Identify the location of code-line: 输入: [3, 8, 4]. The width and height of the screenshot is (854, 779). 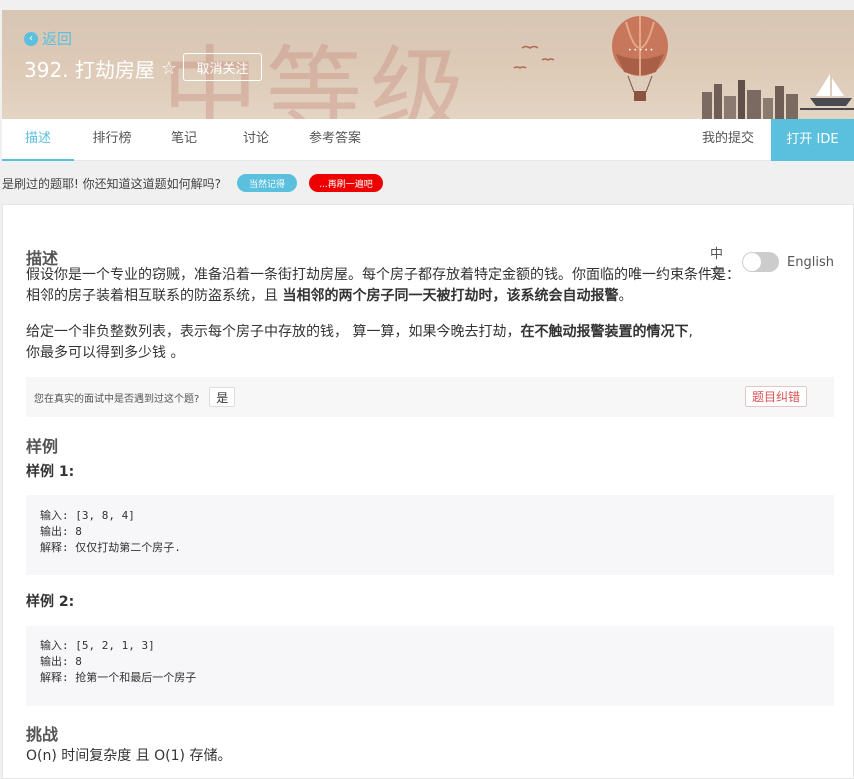
(87, 515).